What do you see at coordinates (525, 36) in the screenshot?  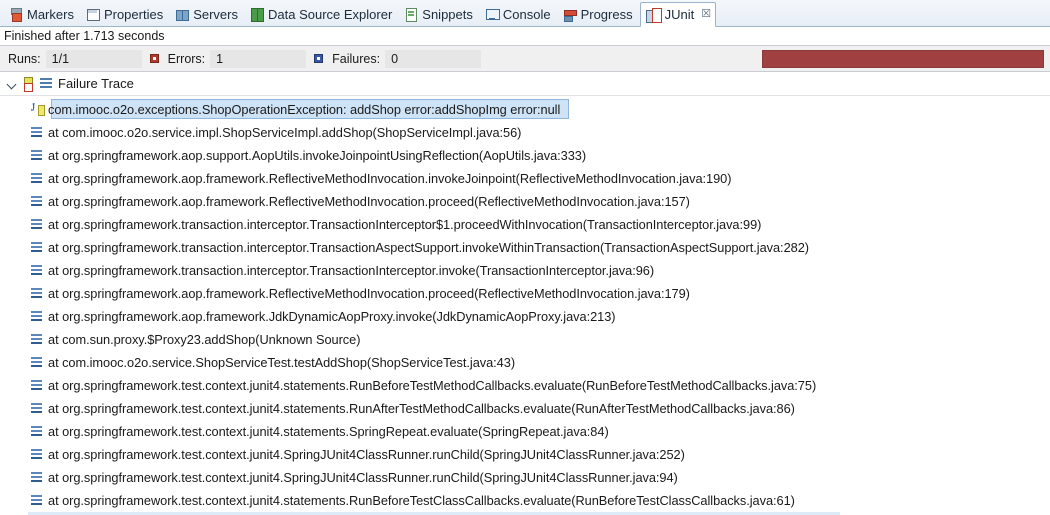 I see `run-status-line: Finished after 1.713 seconds` at bounding box center [525, 36].